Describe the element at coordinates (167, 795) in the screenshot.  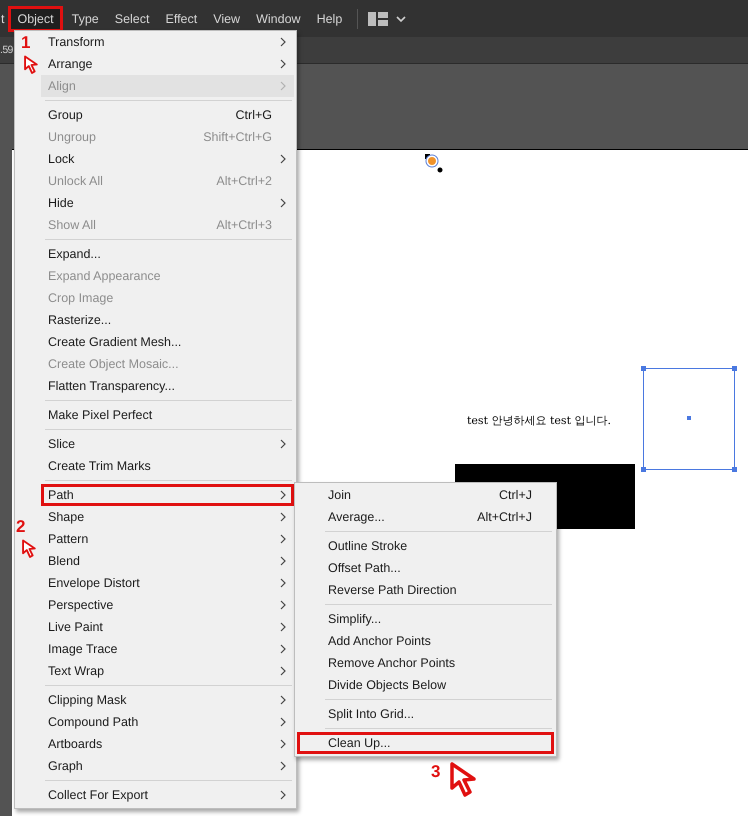
I see `menu-item: Collect For Export` at that location.